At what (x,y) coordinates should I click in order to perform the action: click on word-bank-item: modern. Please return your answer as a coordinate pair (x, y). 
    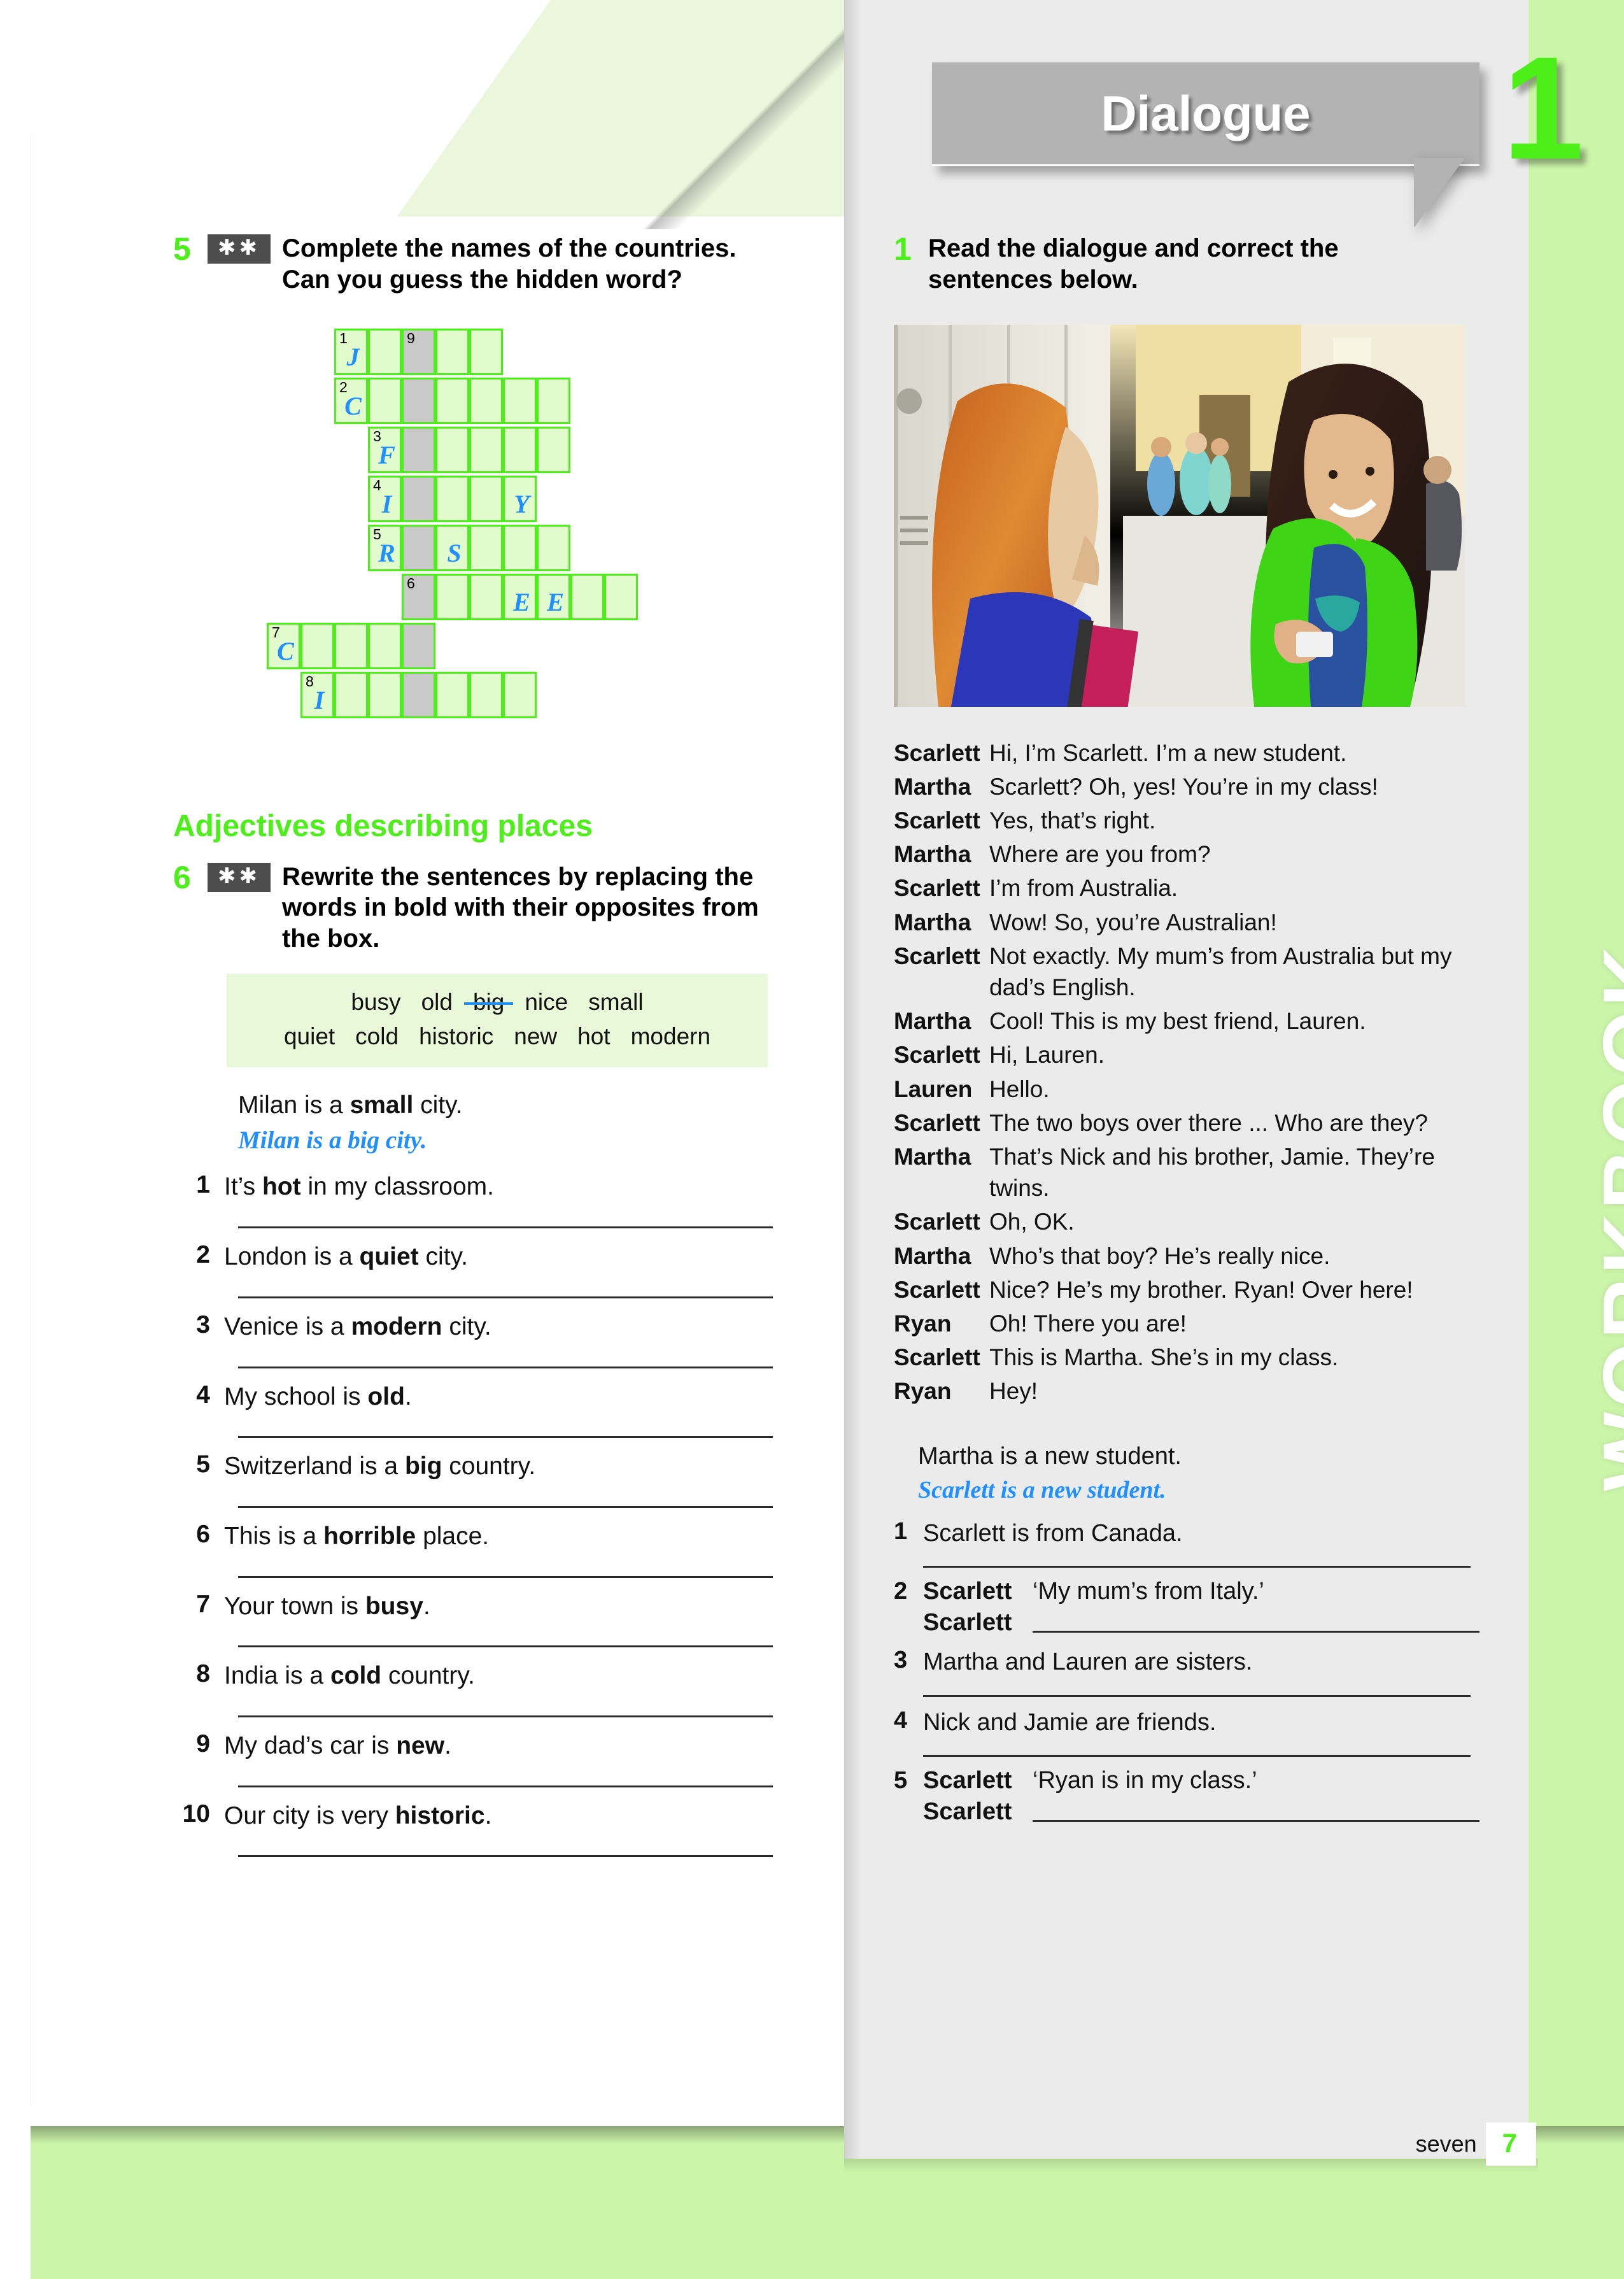
    Looking at the image, I should click on (670, 1036).